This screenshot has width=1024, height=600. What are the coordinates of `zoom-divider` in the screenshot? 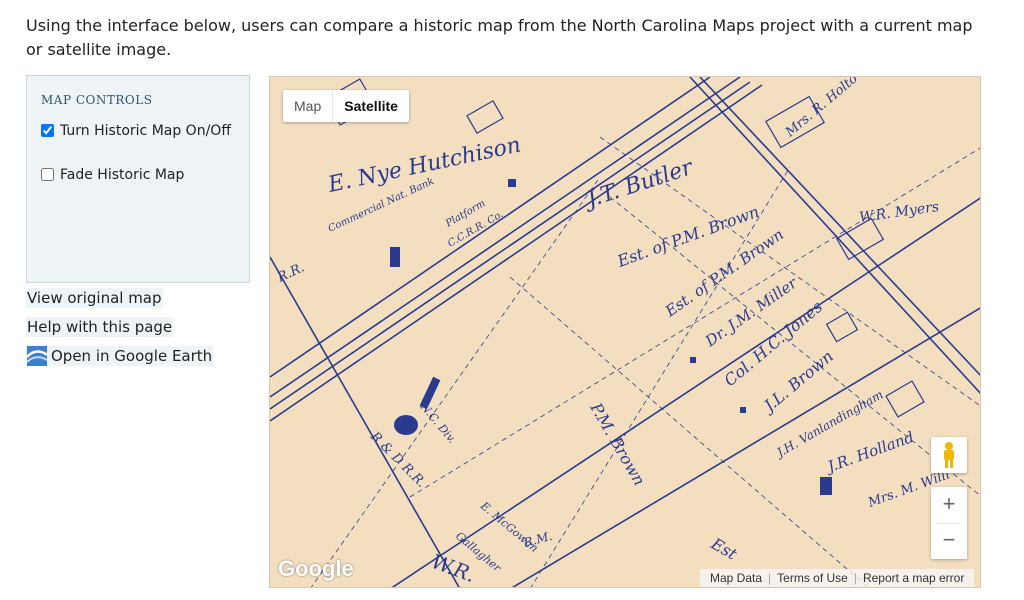 It's located at (949, 523).